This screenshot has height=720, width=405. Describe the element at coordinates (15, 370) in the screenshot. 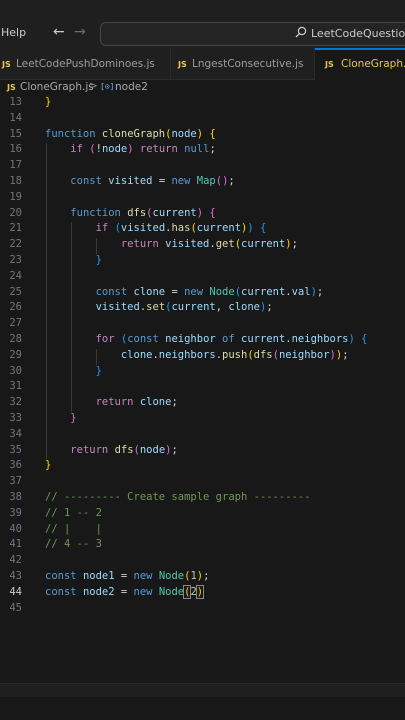

I see `line-number: 30` at that location.